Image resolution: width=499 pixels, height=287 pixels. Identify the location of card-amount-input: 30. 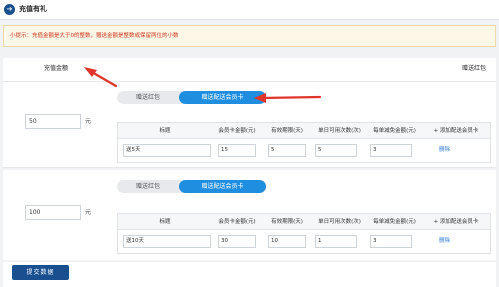
(237, 241).